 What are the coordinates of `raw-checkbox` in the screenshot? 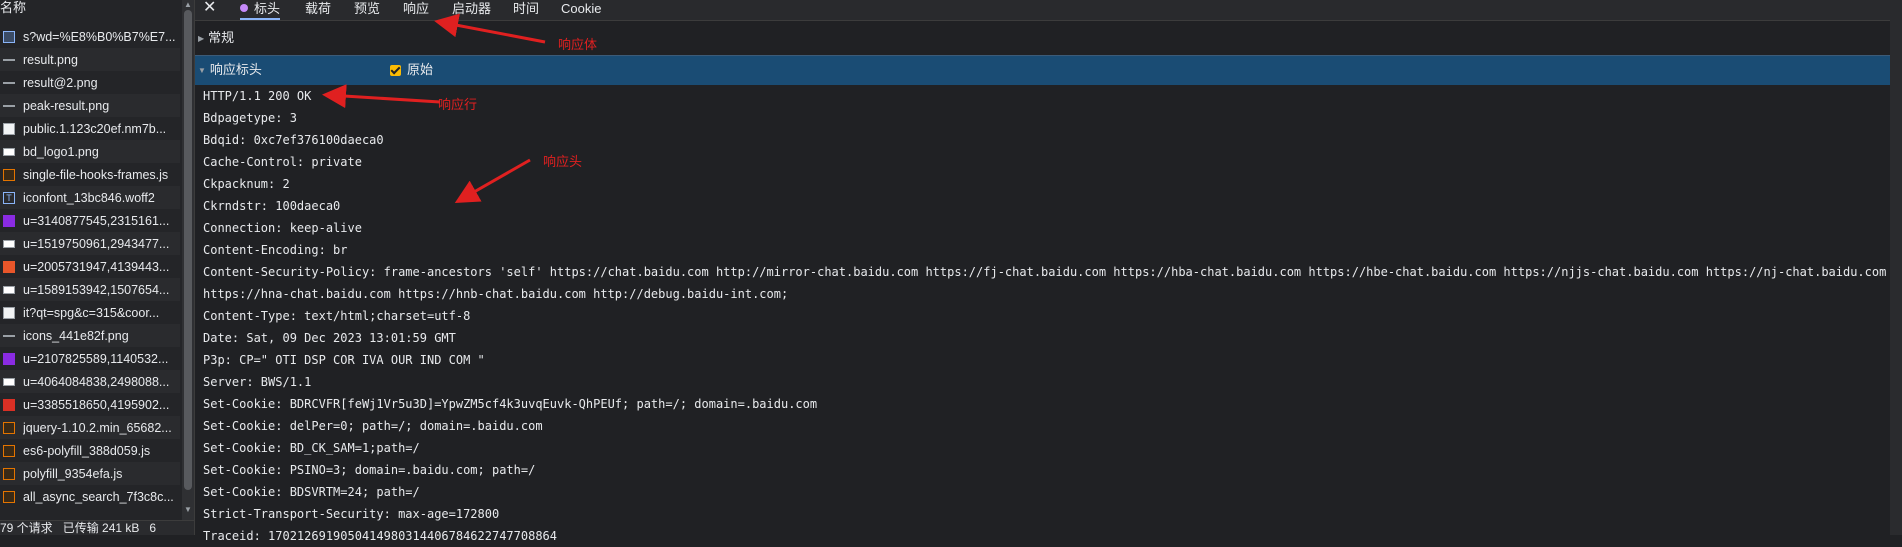 It's located at (395, 70).